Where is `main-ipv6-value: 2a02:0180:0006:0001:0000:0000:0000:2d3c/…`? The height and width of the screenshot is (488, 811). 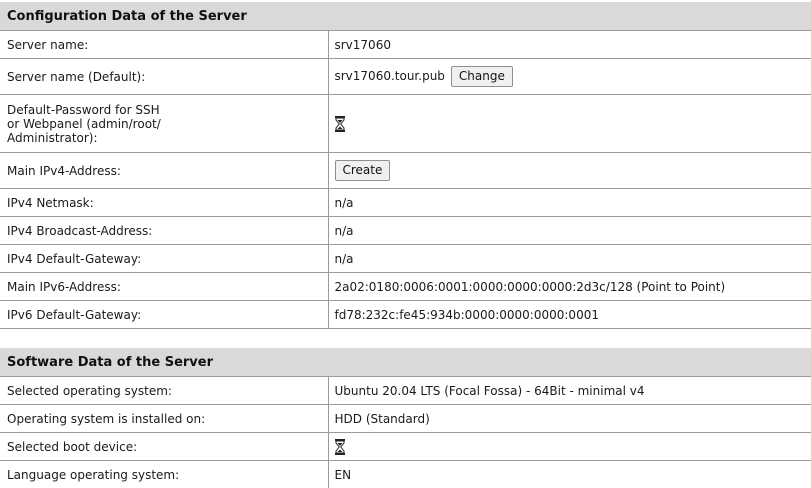 main-ipv6-value: 2a02:0180:0006:0001:0000:0000:0000:2d3c/… is located at coordinates (569, 286).